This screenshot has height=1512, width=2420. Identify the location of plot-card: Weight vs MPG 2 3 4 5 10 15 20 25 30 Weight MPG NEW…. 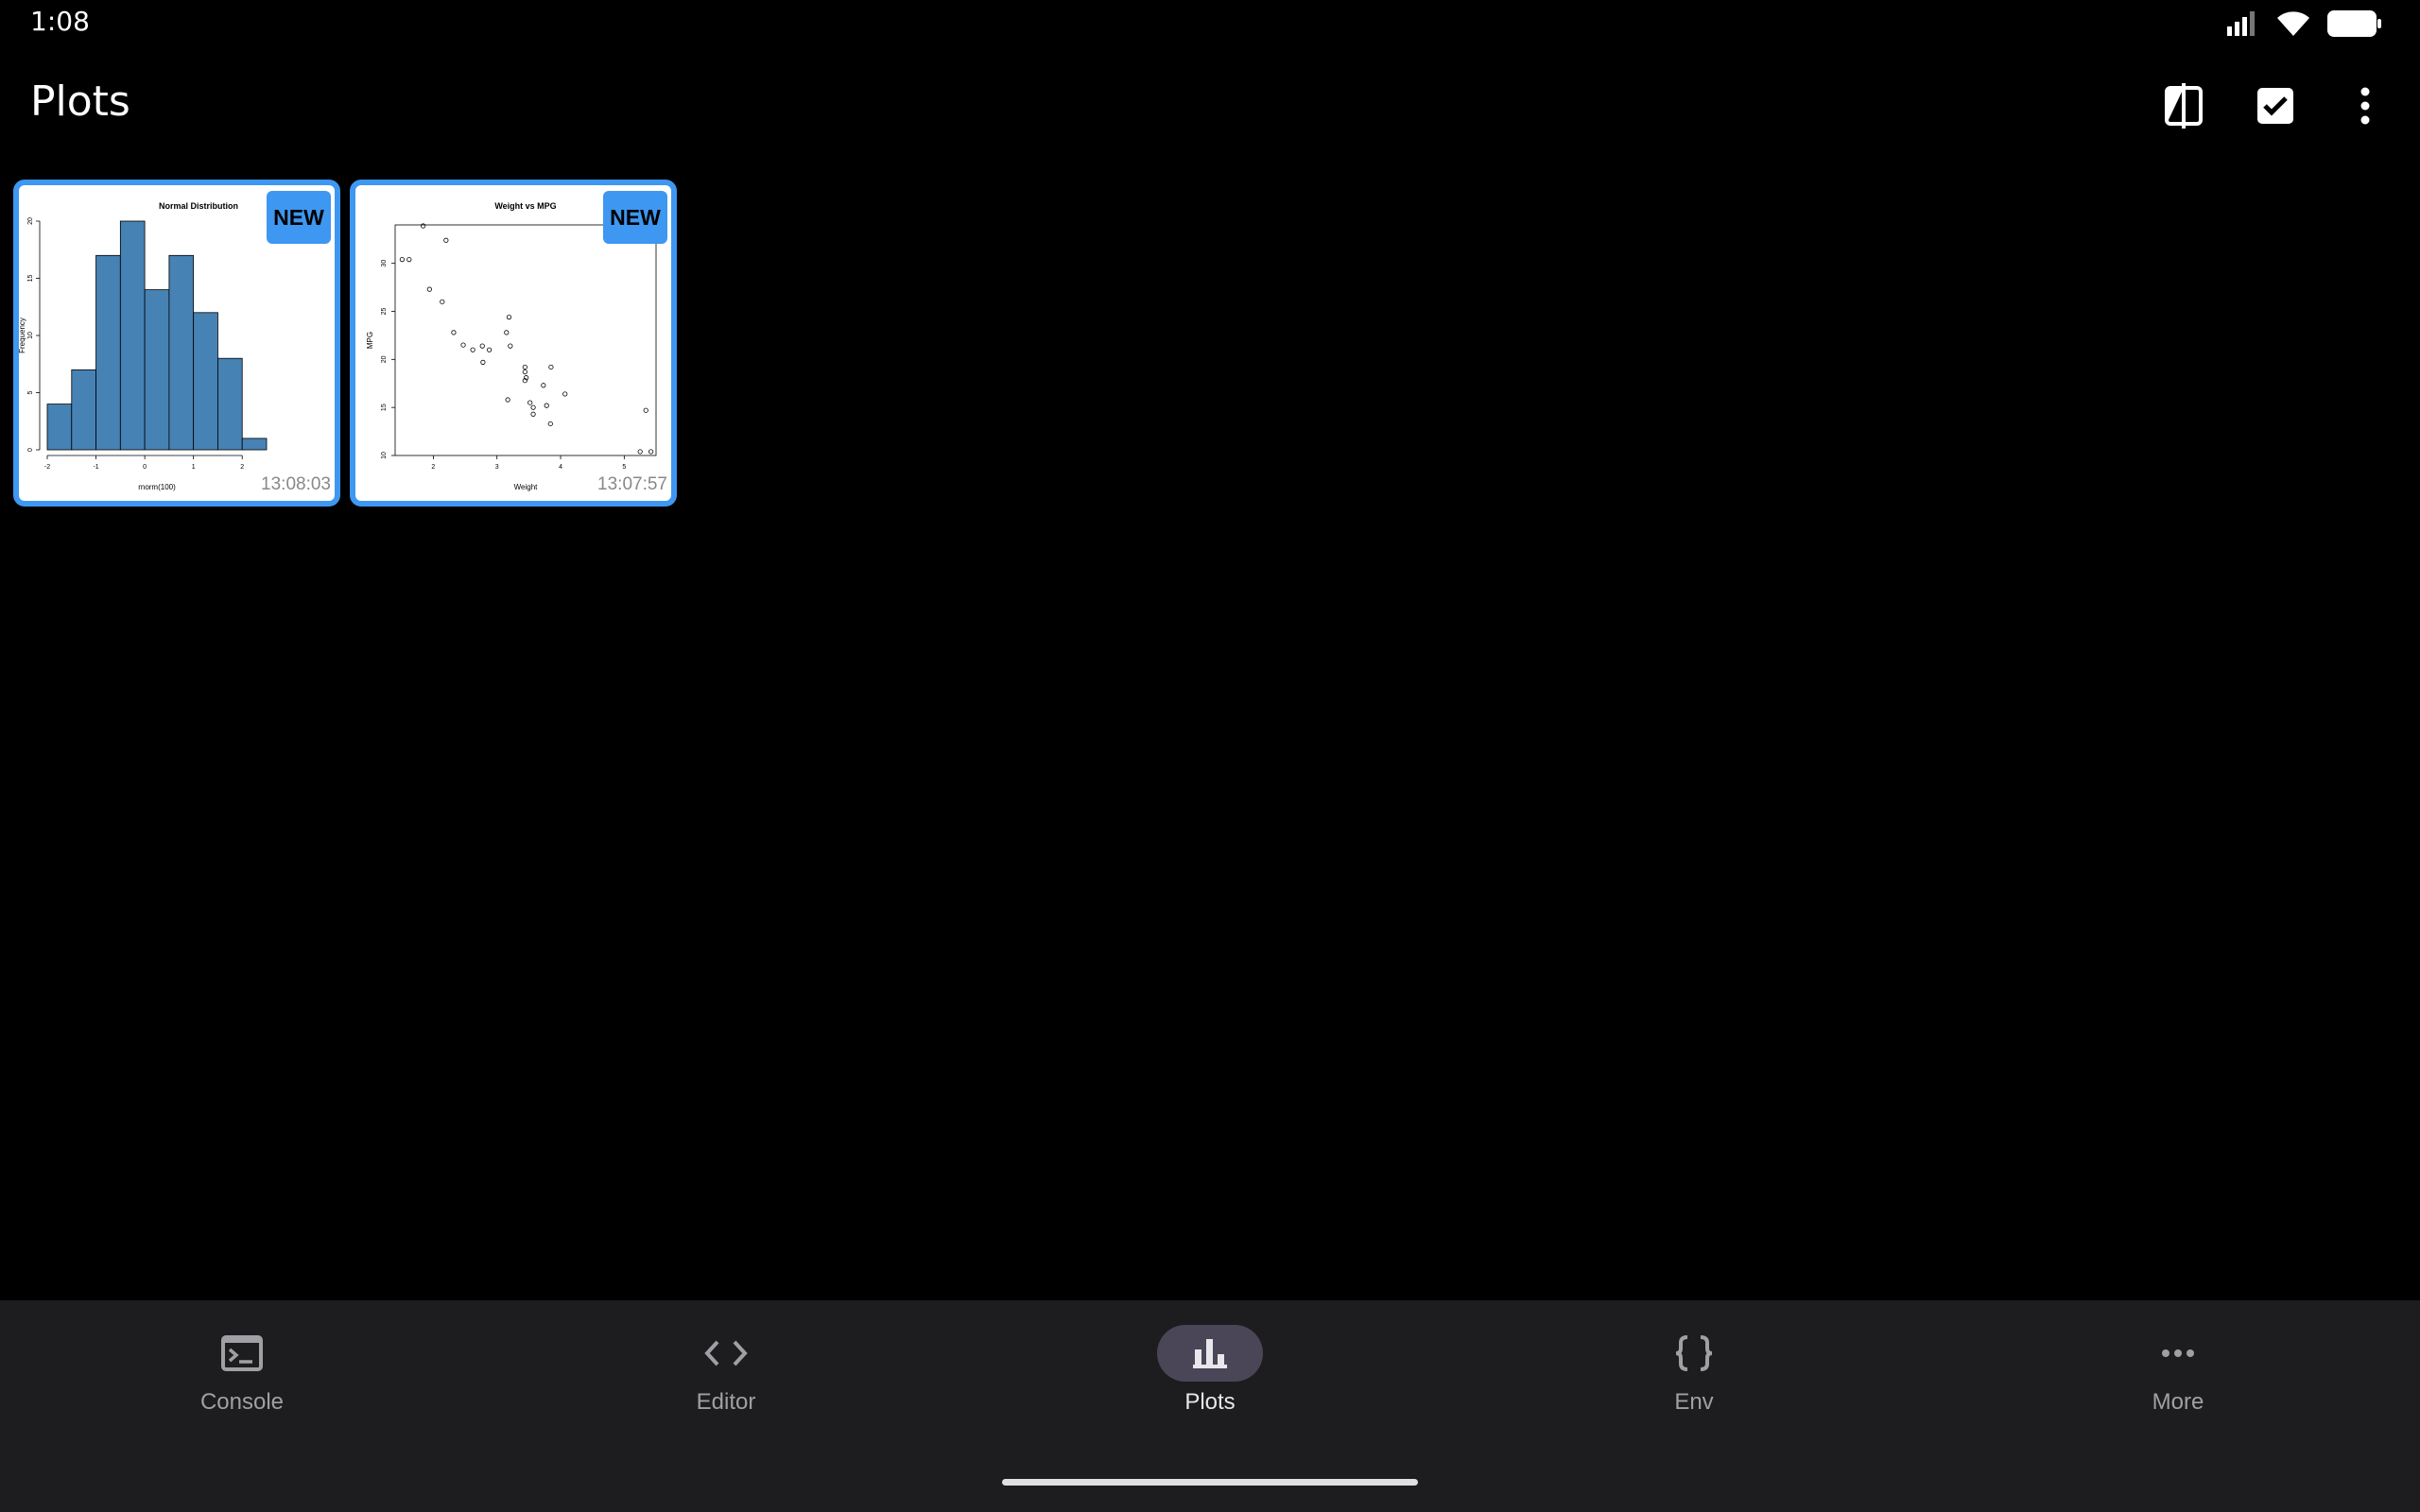
(513, 343).